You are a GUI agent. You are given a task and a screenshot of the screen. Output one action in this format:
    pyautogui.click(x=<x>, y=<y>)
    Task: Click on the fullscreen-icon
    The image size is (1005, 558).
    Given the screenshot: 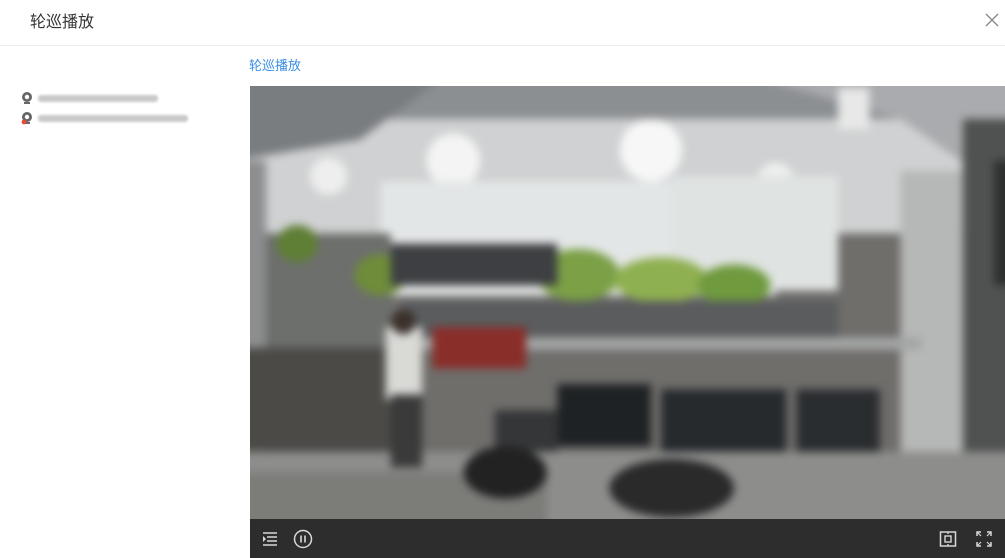 What is the action you would take?
    pyautogui.click(x=984, y=539)
    